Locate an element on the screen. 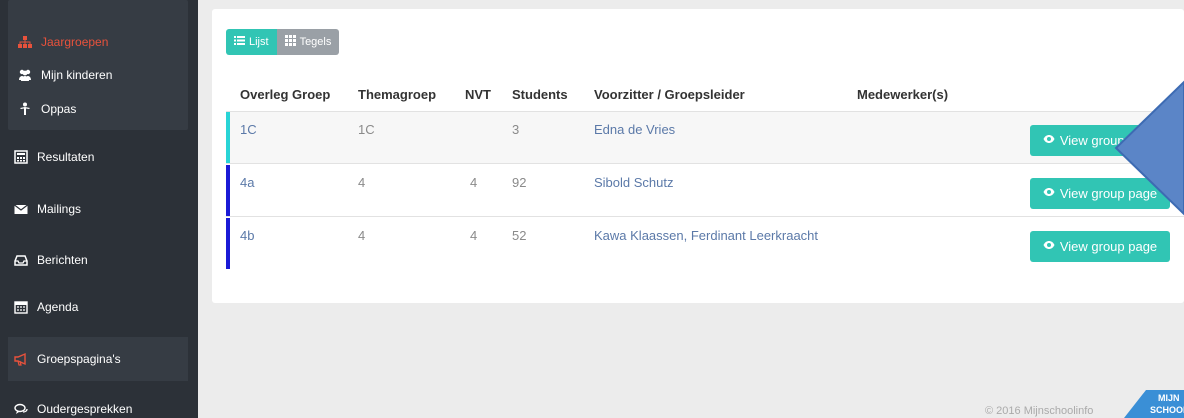 The width and height of the screenshot is (1184, 418). grid-icon is located at coordinates (290, 42).